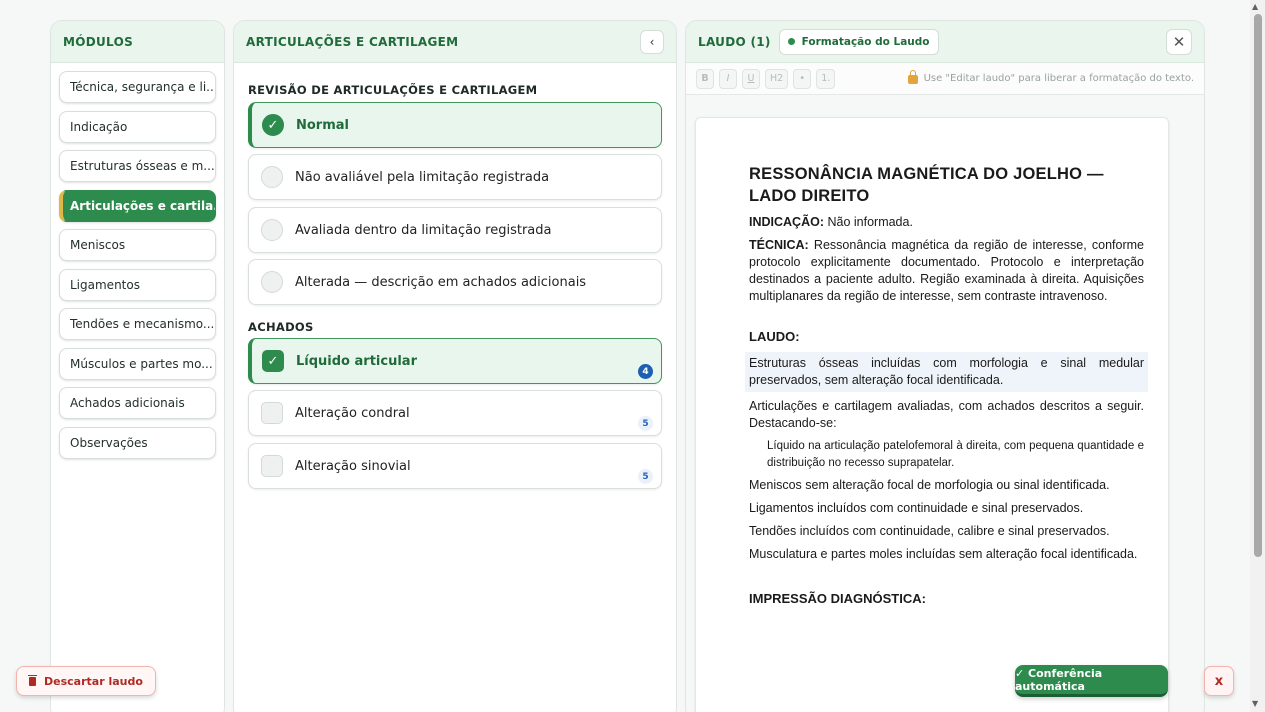 This screenshot has width=1265, height=712. What do you see at coordinates (455, 361) in the screenshot?
I see `finding-liquido-articular: ✓ Líquido articular 4` at bounding box center [455, 361].